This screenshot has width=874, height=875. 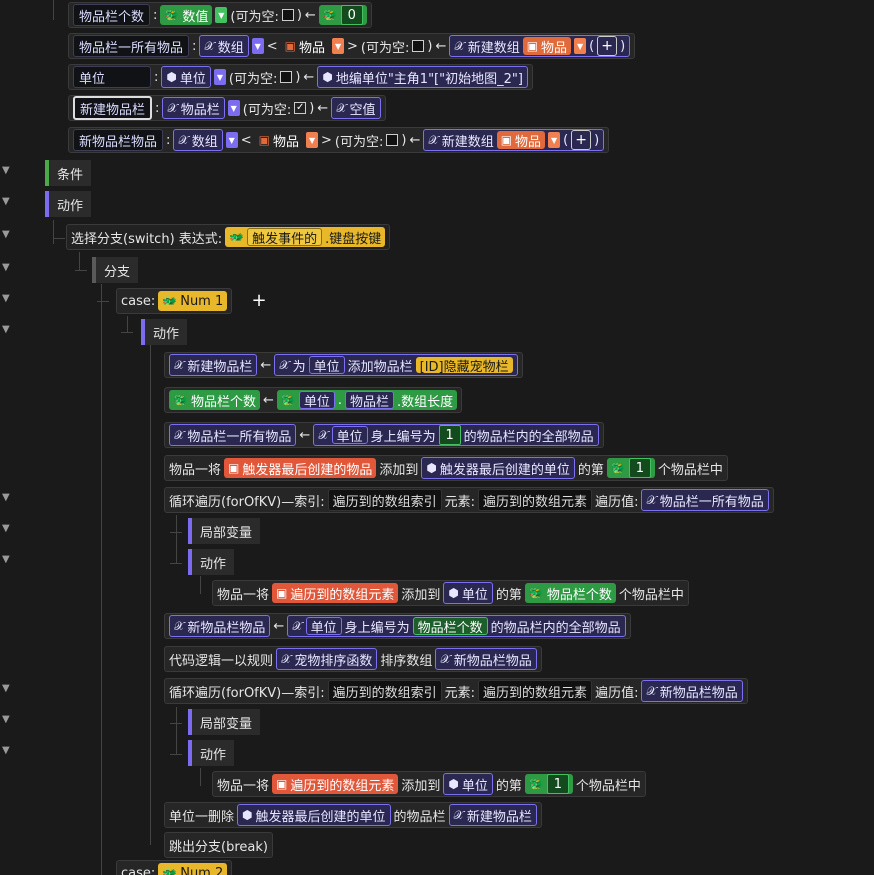 What do you see at coordinates (220, 626) in the screenshot?
I see `target-var: 𝒳 新物品栏物品` at bounding box center [220, 626].